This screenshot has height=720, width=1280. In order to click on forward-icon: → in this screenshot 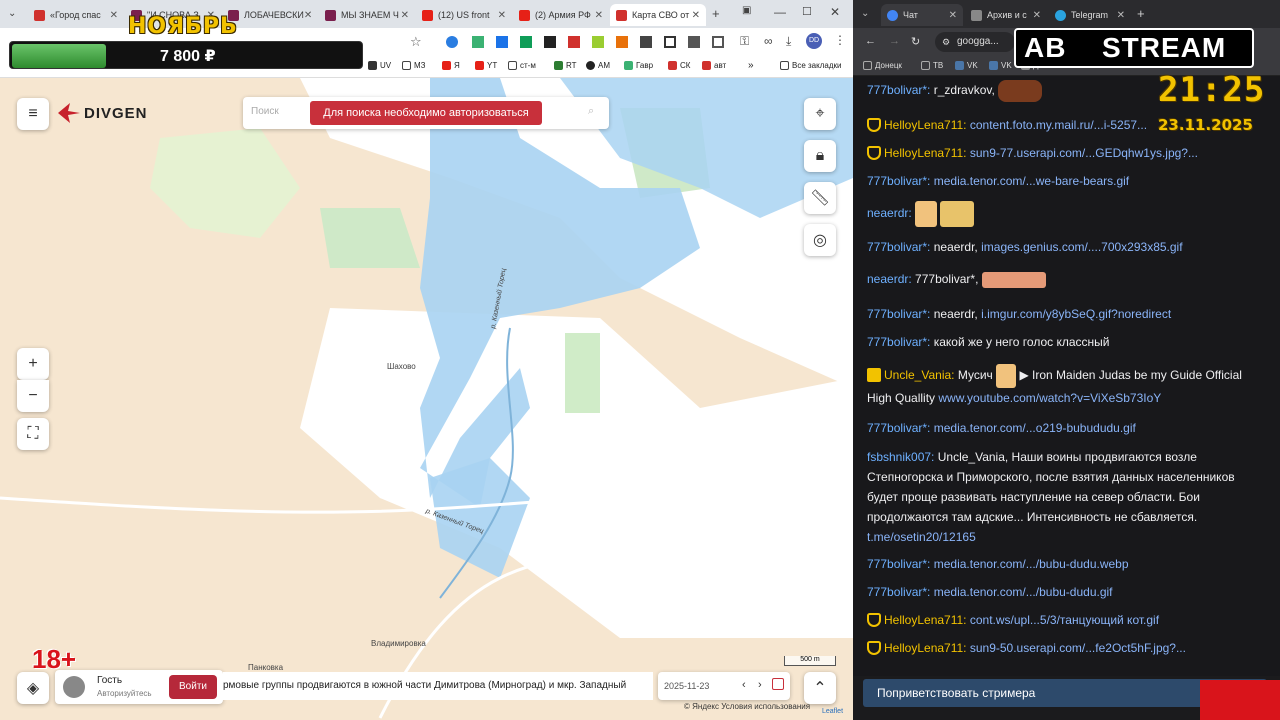, I will do `click(894, 41)`.